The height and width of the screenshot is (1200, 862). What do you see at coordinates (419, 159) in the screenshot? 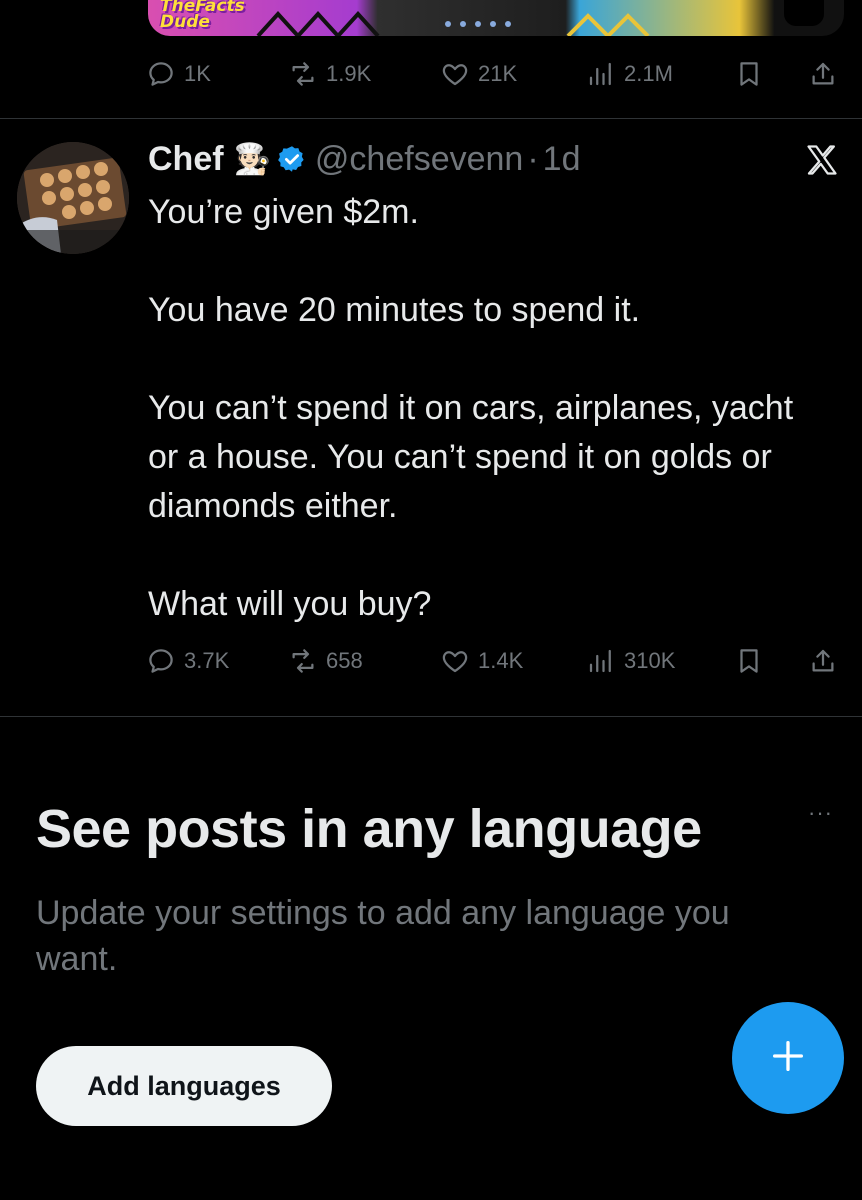
I see `handle: @chefsevenn` at bounding box center [419, 159].